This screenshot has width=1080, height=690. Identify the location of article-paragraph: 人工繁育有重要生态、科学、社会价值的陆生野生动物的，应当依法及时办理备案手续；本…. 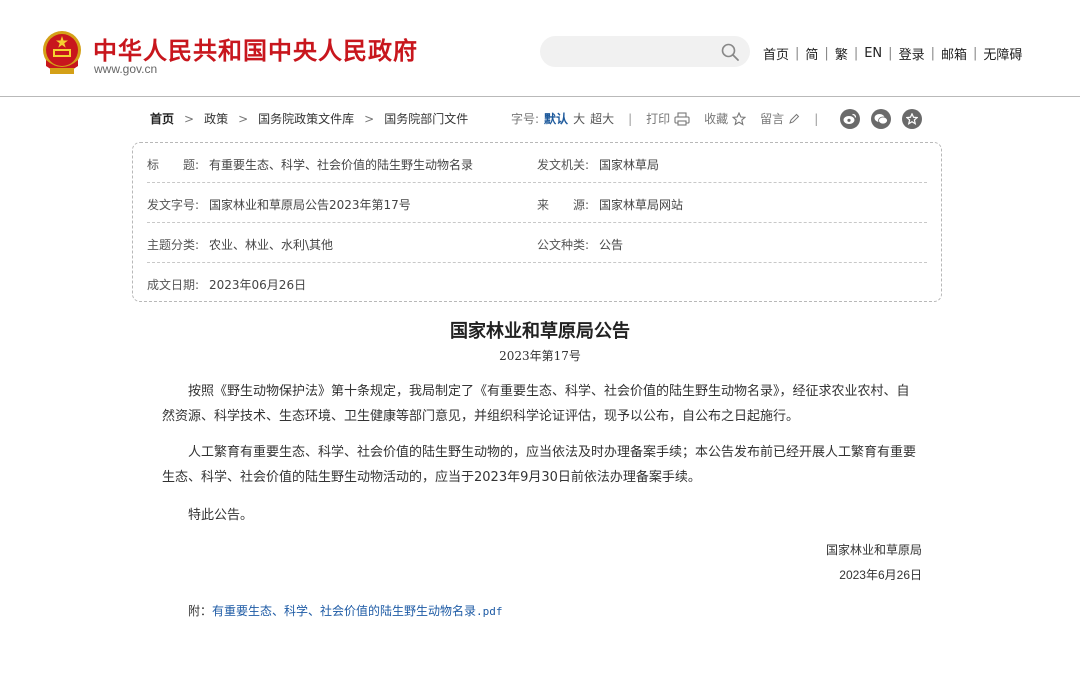
(539, 465).